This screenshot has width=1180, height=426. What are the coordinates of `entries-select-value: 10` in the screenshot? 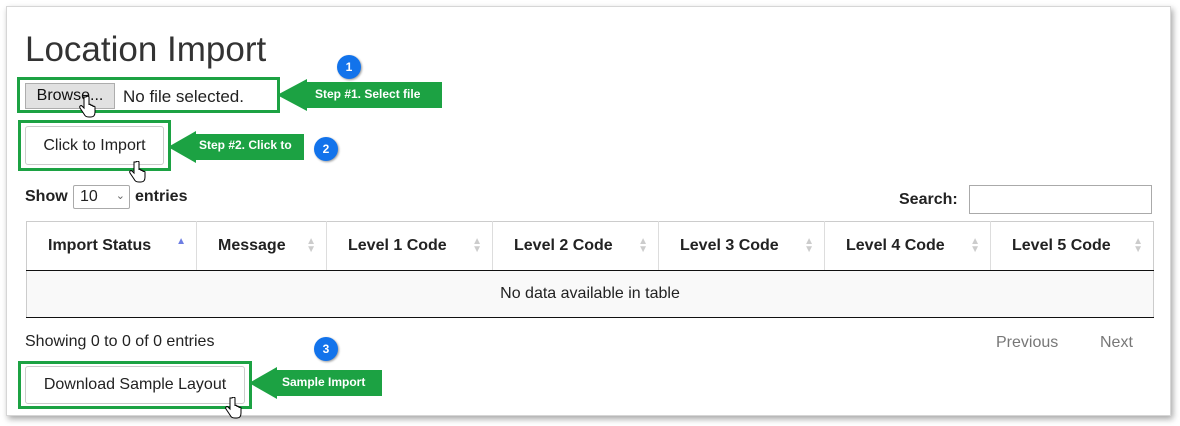 It's located at (89, 196).